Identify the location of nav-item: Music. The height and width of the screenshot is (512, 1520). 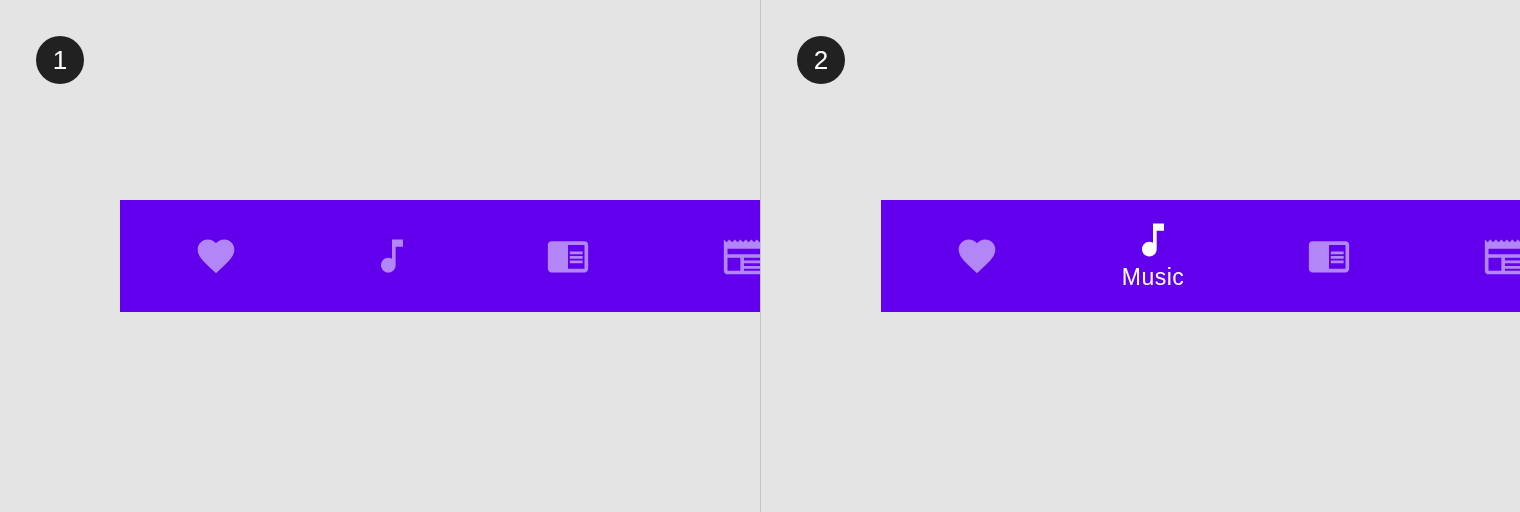
(1153, 256).